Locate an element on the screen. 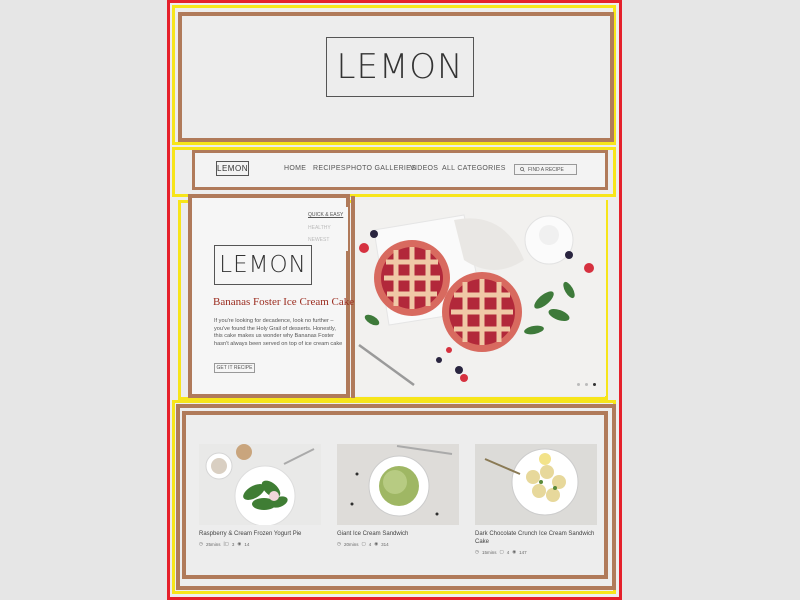 The width and height of the screenshot is (800, 600). hero-title: Bananas Foster Ice Cream Cake is located at coordinates (283, 302).